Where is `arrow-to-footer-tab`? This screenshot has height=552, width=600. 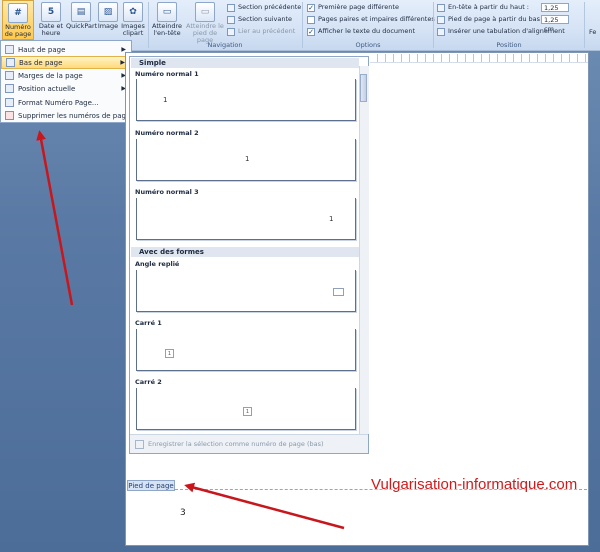 arrow-to-footer-tab is located at coordinates (264, 506).